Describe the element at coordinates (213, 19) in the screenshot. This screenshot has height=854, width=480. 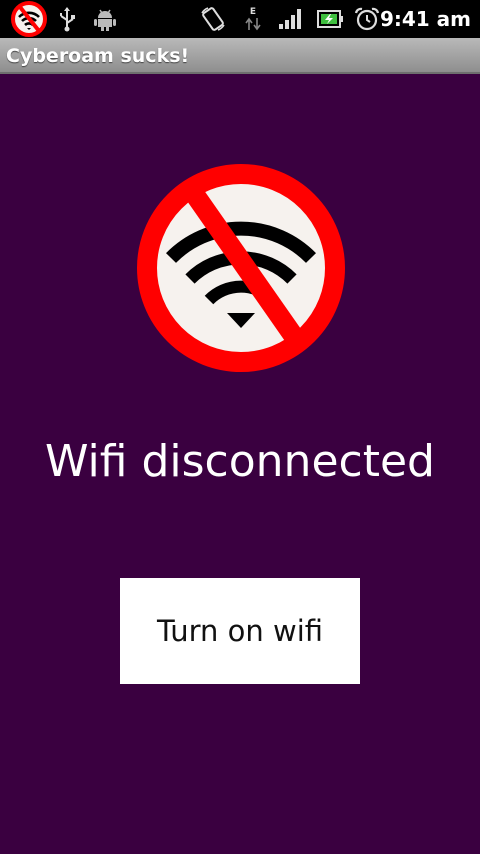
I see `rotate-icon` at that location.